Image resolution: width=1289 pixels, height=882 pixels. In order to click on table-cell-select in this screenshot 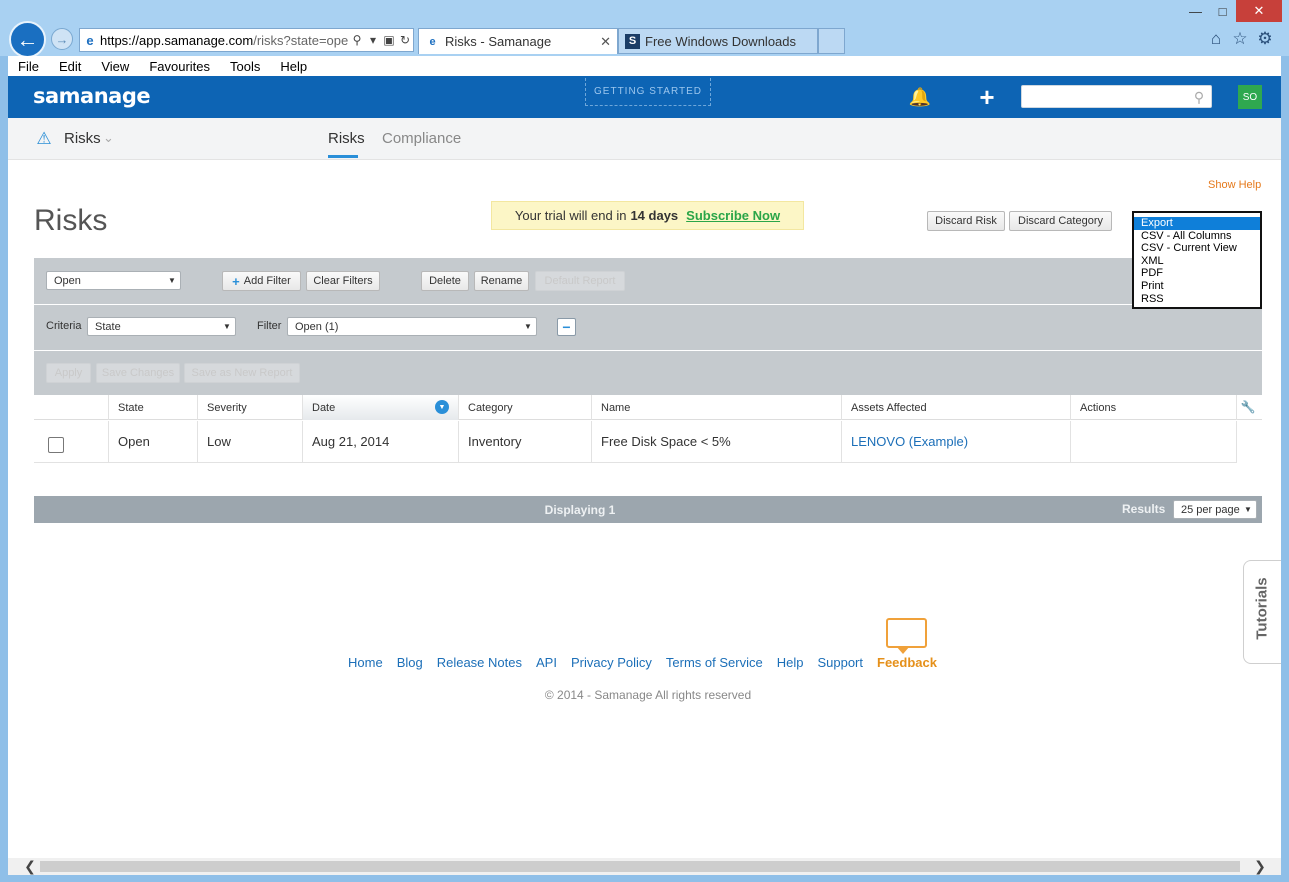, I will do `click(71, 442)`.